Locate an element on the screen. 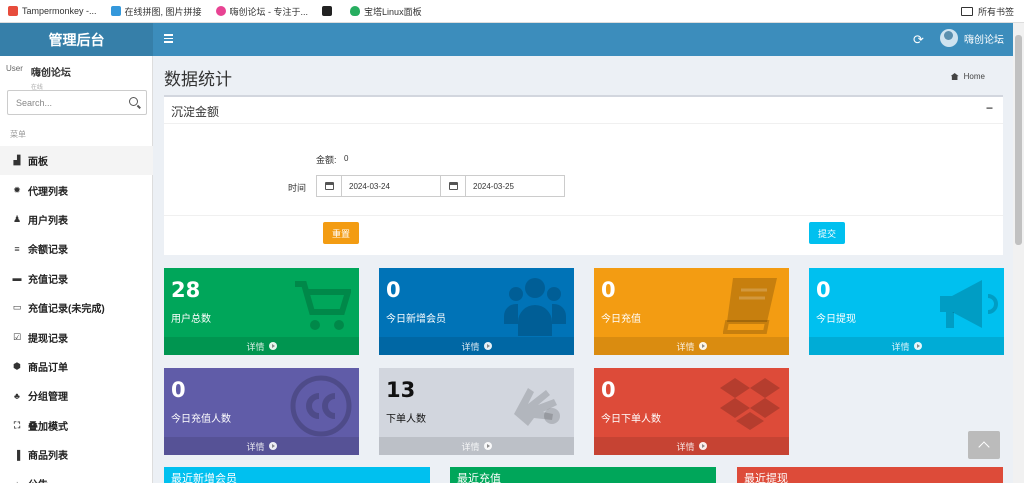 The width and height of the screenshot is (1024, 483). chevron-up-icon is located at coordinates (984, 447).